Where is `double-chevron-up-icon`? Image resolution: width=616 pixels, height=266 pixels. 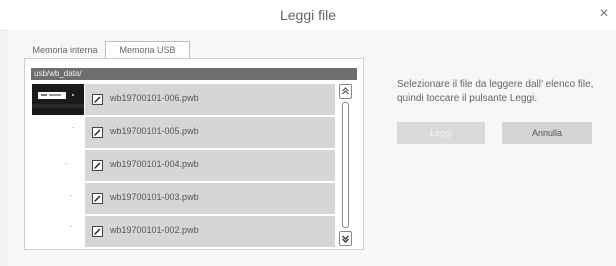
double-chevron-up-icon is located at coordinates (345, 91).